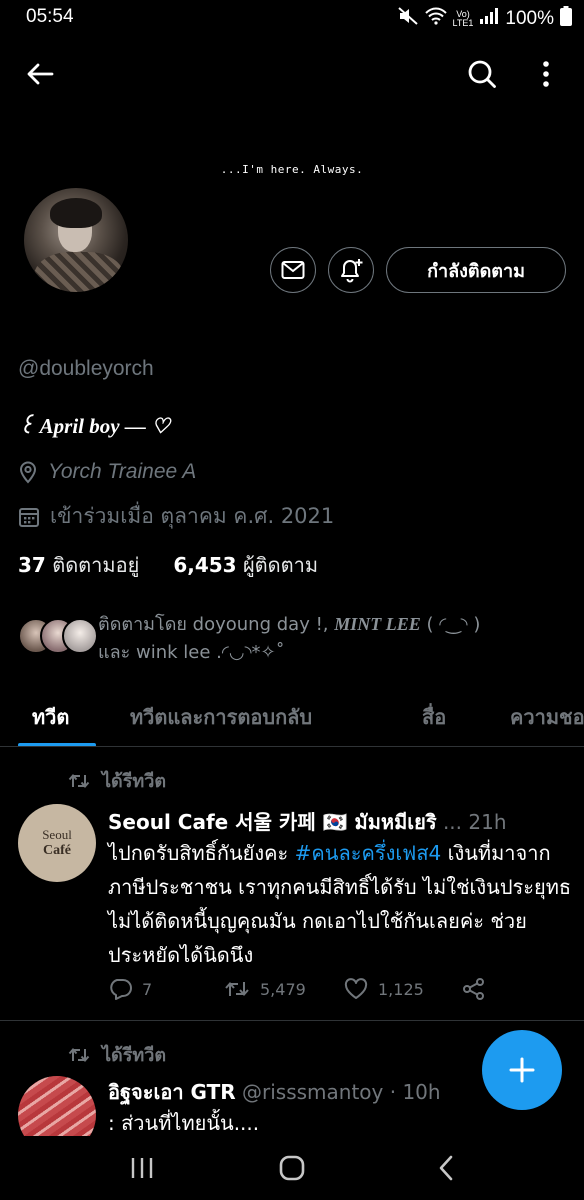  Describe the element at coordinates (284, 989) in the screenshot. I see `retweet-button: 5,479` at that location.